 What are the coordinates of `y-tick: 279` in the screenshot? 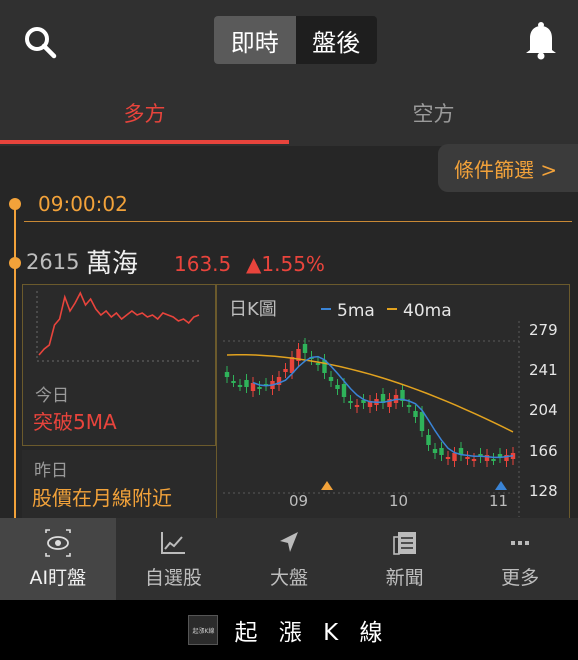 It's located at (543, 330).